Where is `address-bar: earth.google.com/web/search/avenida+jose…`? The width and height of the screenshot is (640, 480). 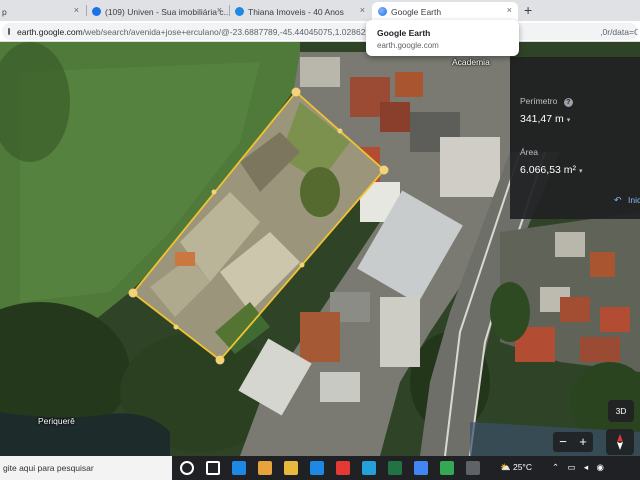 address-bar: earth.google.com/web/search/avenida+jose… is located at coordinates (320, 31).